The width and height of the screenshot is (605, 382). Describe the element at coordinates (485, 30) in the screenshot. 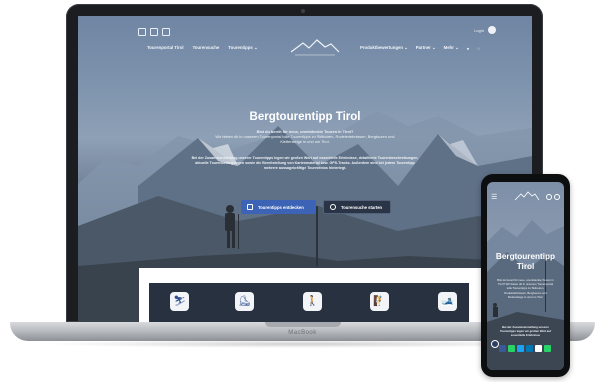

I see `login-area: Login` at that location.